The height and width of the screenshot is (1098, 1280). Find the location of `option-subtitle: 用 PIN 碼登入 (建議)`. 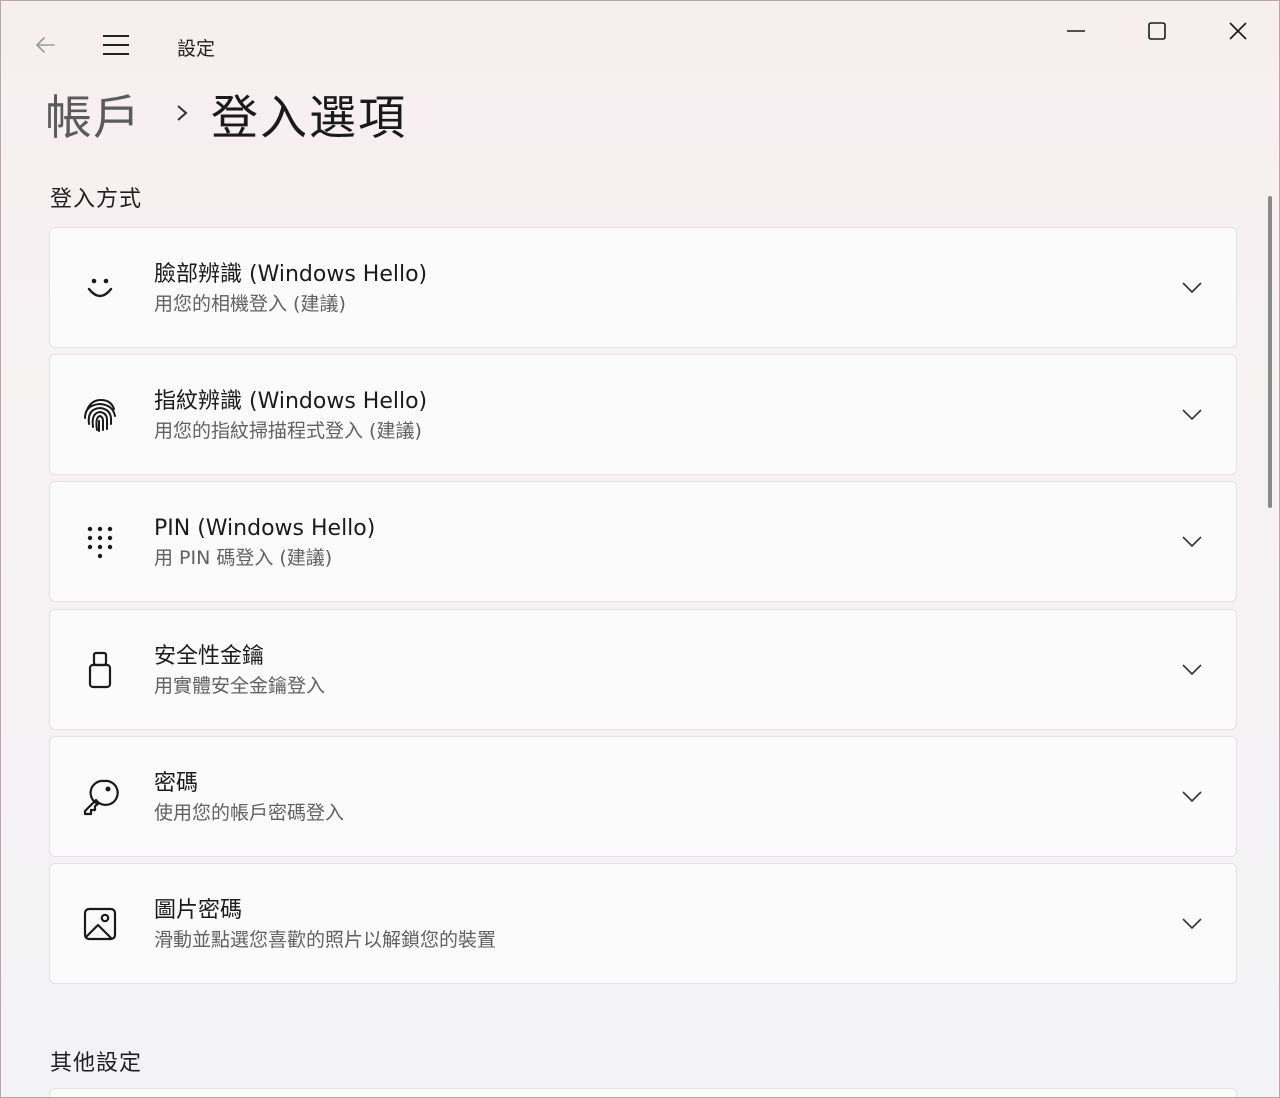

option-subtitle: 用 PIN 碼登入 (建議) is located at coordinates (243, 558).